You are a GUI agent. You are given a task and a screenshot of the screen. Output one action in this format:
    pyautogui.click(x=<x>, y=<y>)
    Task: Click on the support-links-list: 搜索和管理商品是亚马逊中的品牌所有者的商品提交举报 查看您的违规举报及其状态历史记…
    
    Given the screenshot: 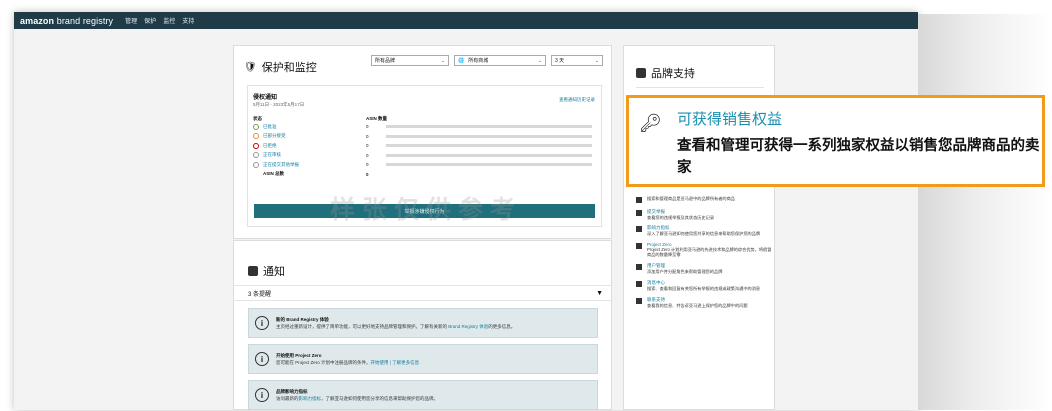 What is the action you would take?
    pyautogui.click(x=704, y=254)
    